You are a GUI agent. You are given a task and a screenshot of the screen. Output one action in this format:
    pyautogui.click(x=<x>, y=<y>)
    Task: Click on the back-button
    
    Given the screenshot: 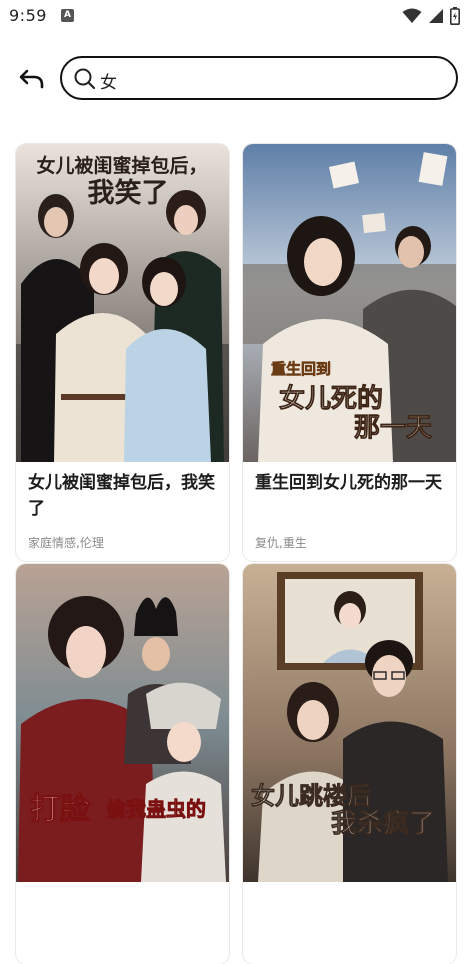 What is the action you would take?
    pyautogui.click(x=32, y=79)
    